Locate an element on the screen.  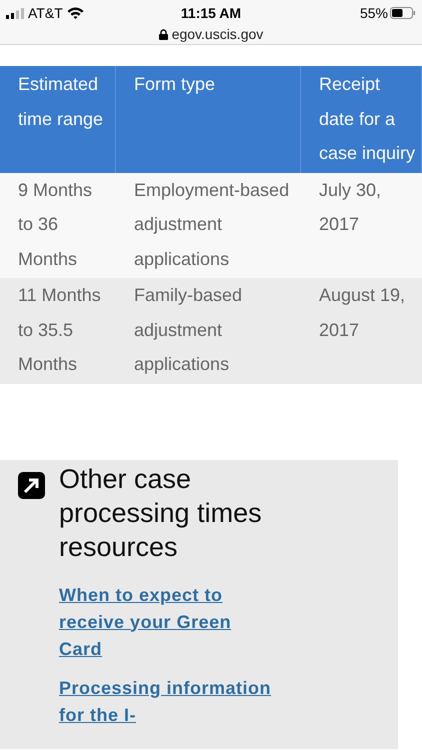
table-cell-text: Employment-based adjustment applications is located at coordinates (211, 224).